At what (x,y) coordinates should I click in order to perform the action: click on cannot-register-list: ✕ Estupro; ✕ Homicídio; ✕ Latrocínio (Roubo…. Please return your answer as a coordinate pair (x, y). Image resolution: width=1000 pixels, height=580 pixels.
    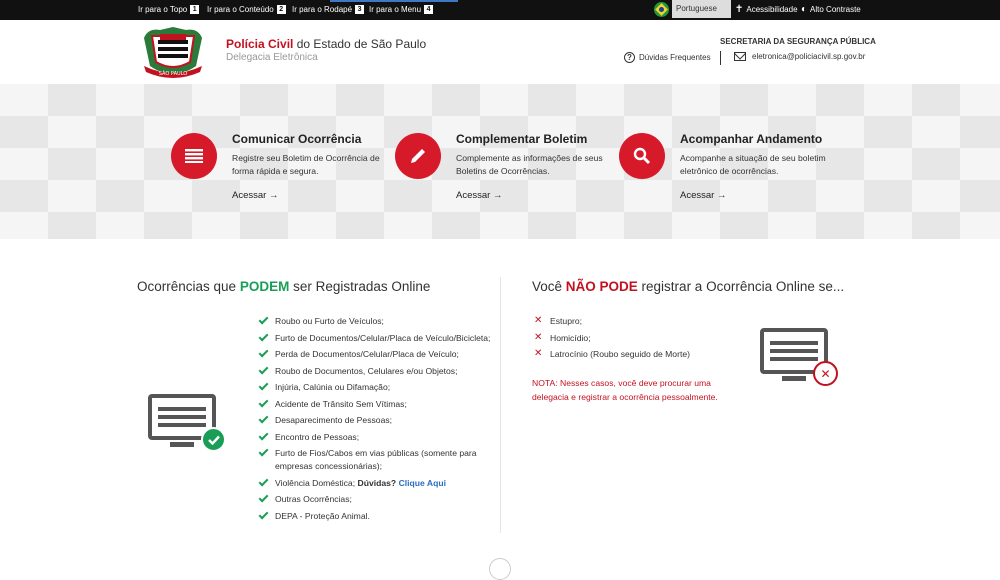
    Looking at the image, I should click on (643, 338).